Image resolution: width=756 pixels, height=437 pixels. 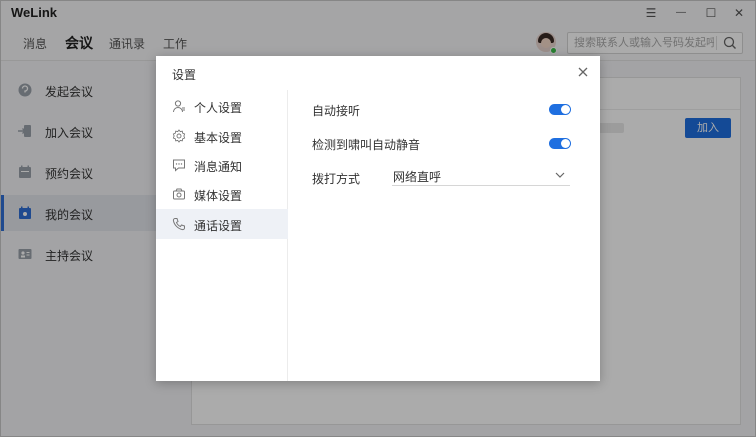 I want to click on dial-mode-label: 拨打方式, so click(x=336, y=179).